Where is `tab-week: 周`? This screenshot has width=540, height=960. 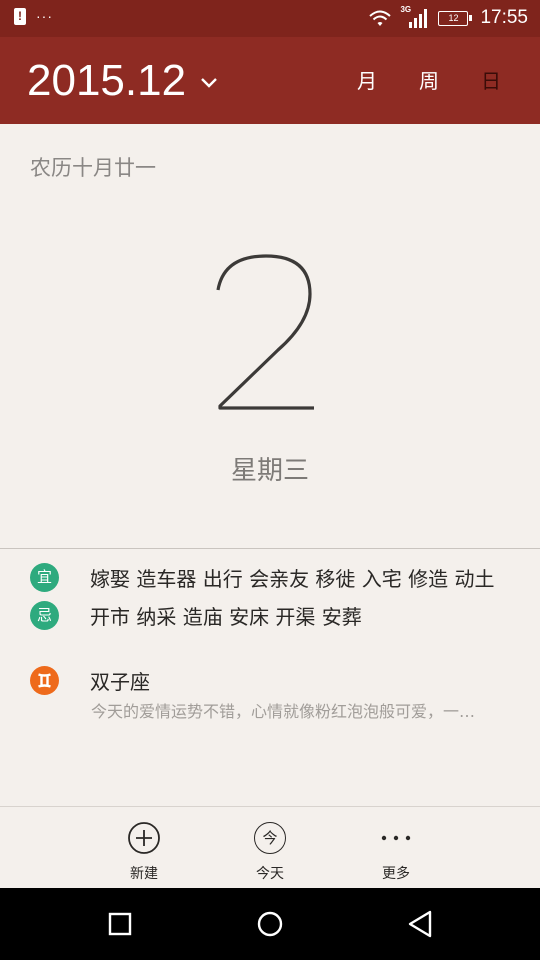 tab-week: 周 is located at coordinates (429, 81).